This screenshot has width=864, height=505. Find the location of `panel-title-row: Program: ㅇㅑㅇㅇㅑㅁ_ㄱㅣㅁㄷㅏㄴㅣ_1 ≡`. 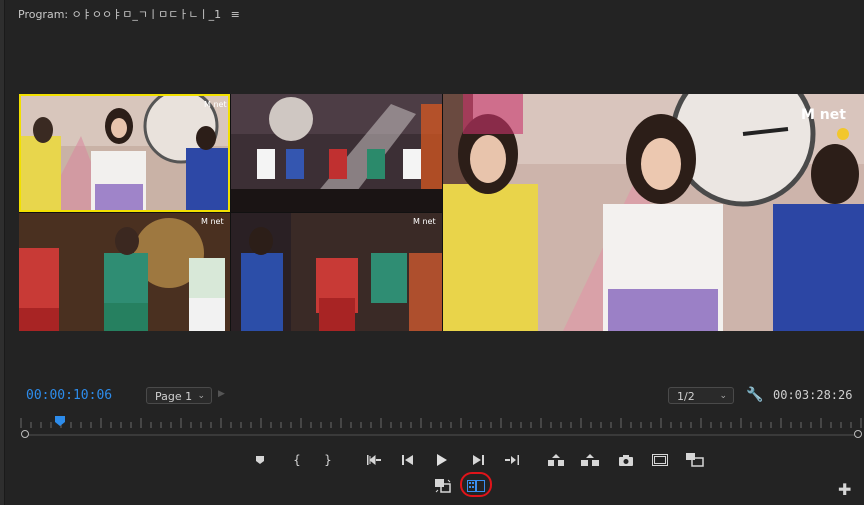

panel-title-row: Program: ㅇㅑㅇㅇㅑㅁ_ㄱㅣㅁㄷㅏㄴㅣ_1 ≡ is located at coordinates (129, 14).